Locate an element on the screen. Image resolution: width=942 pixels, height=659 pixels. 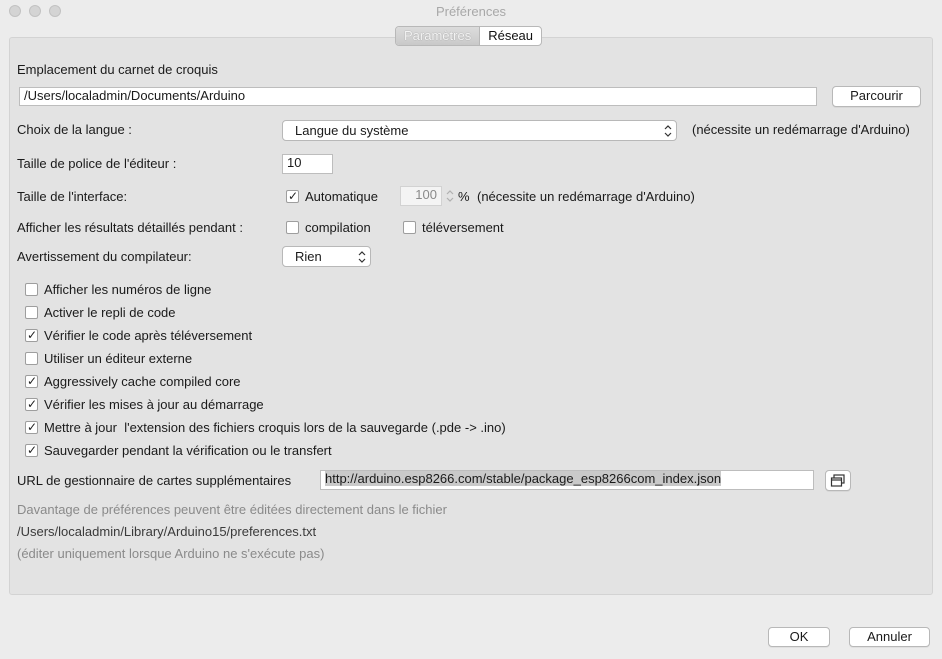
option-label: Afficher les numéros de ligne is located at coordinates (128, 289).